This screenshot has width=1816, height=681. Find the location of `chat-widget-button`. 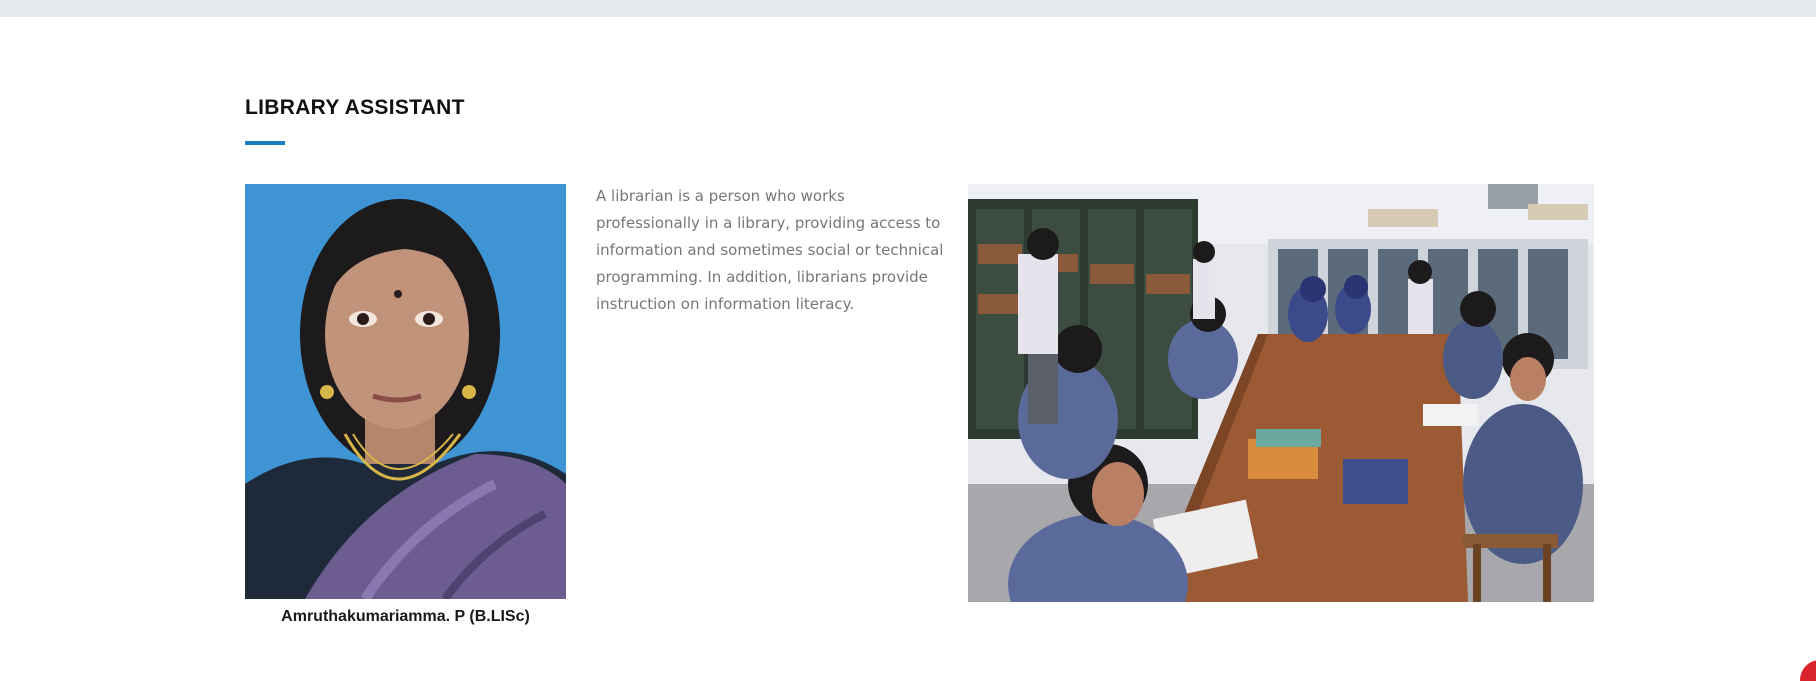

chat-widget-button is located at coordinates (1808, 670).